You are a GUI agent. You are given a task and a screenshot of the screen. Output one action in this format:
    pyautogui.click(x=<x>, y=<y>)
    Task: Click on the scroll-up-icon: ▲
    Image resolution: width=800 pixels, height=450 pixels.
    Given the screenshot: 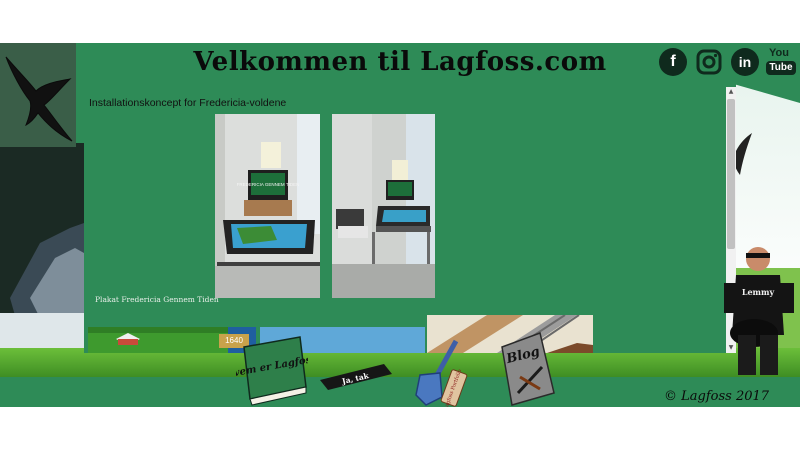 What is the action you would take?
    pyautogui.click(x=731, y=92)
    